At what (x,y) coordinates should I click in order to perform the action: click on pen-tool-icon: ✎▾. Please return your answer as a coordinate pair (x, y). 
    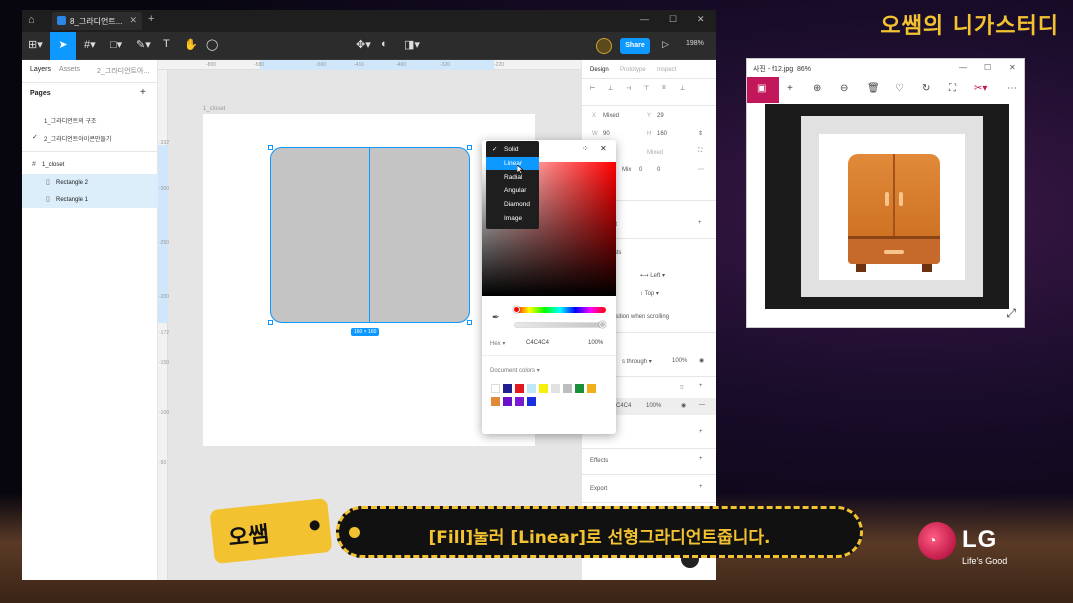
    Looking at the image, I should click on (143, 46).